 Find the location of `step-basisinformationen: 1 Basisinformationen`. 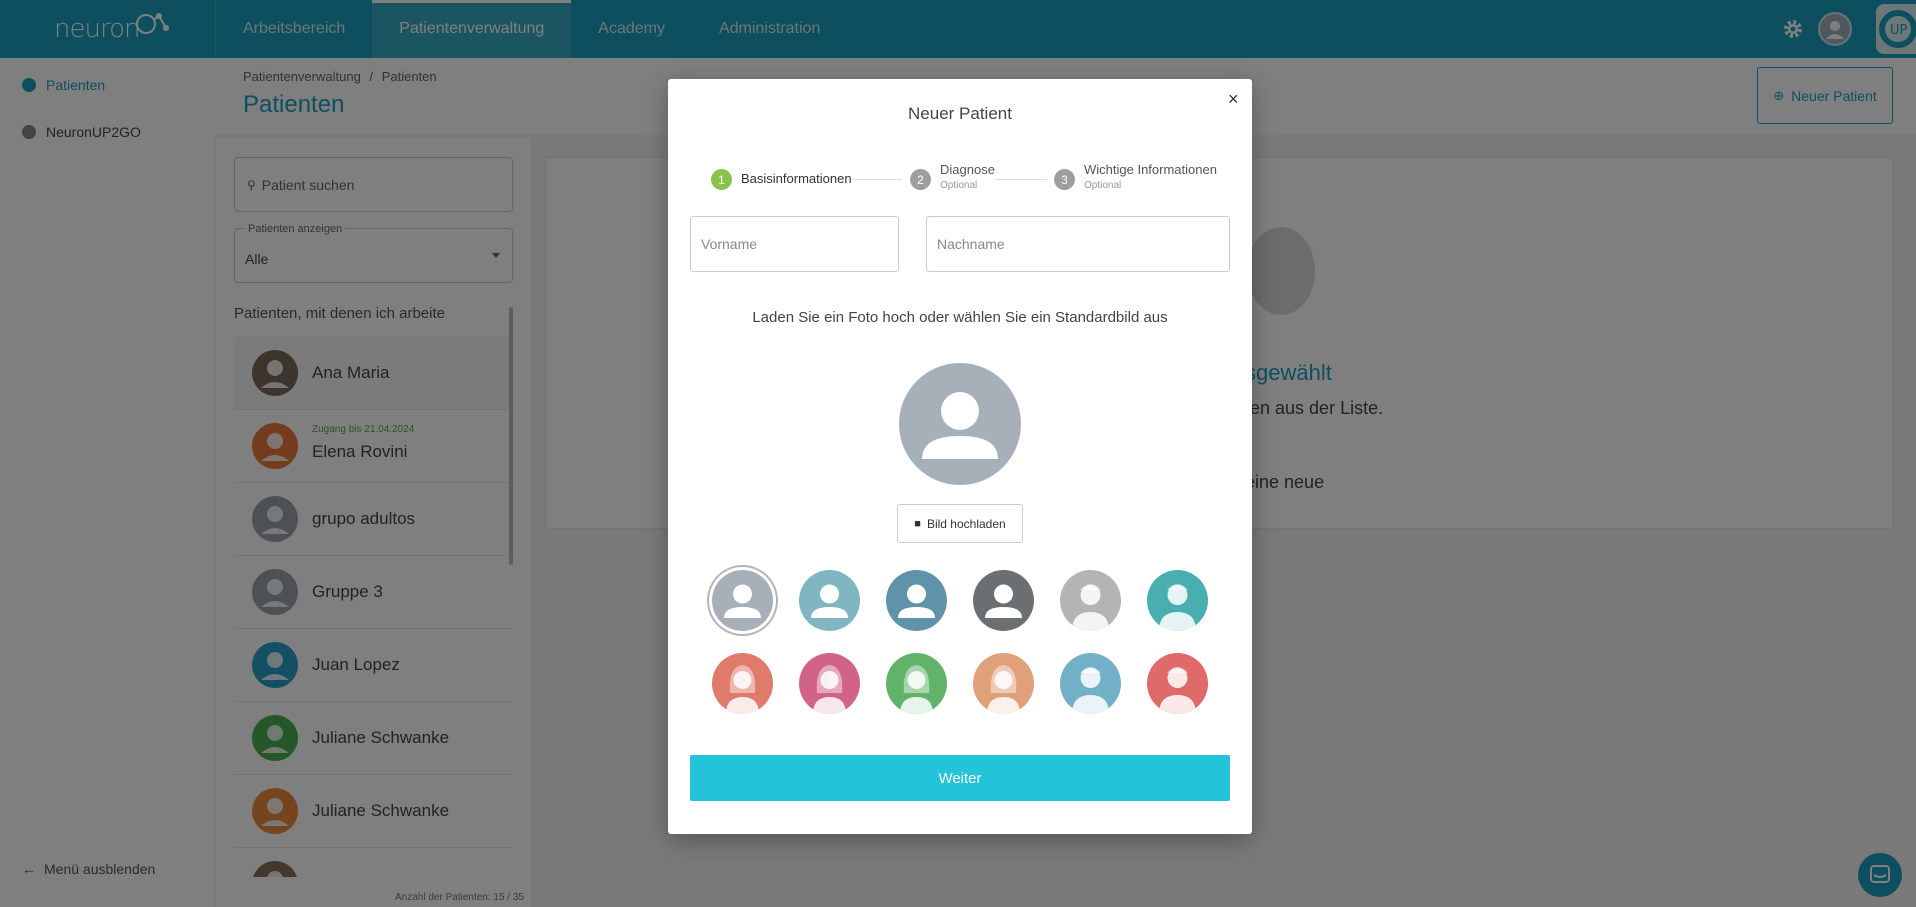

step-basisinformationen: 1 Basisinformationen is located at coordinates (781, 179).